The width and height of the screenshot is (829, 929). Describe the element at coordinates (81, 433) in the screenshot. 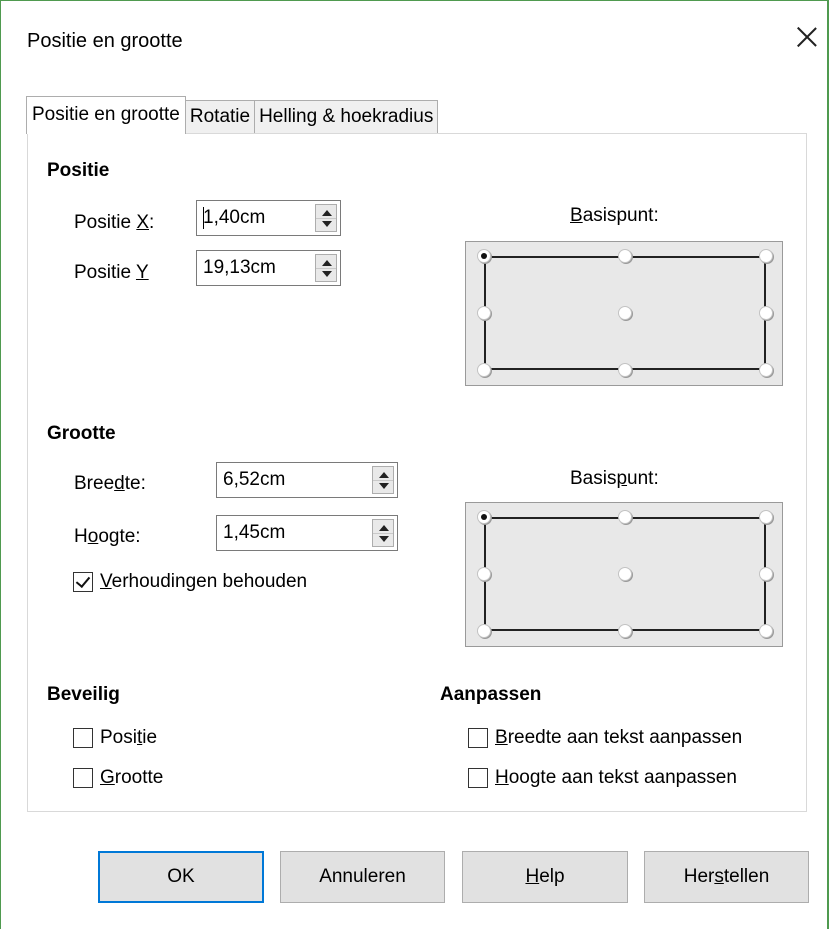

I see `size-heading: Grootte` at that location.